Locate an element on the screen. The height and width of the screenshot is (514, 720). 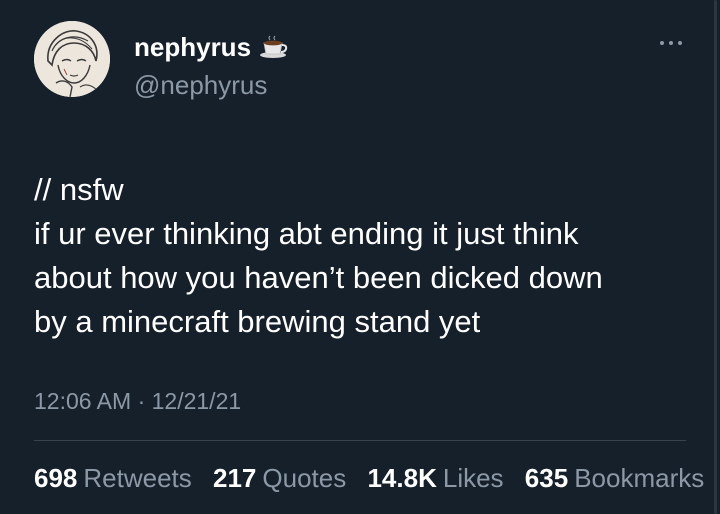
avatar-illustration-icon is located at coordinates (72, 59).